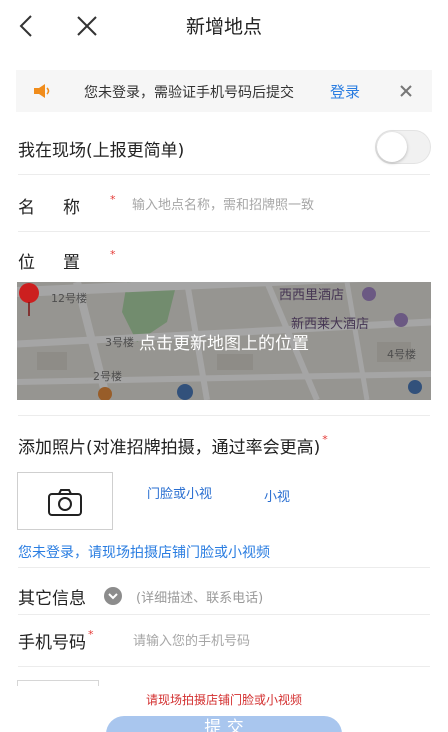 Image resolution: width=448 pixels, height=732 pixels. I want to click on footer: 请现场拍摄店铺门脸或小视频 提 交, so click(224, 709).